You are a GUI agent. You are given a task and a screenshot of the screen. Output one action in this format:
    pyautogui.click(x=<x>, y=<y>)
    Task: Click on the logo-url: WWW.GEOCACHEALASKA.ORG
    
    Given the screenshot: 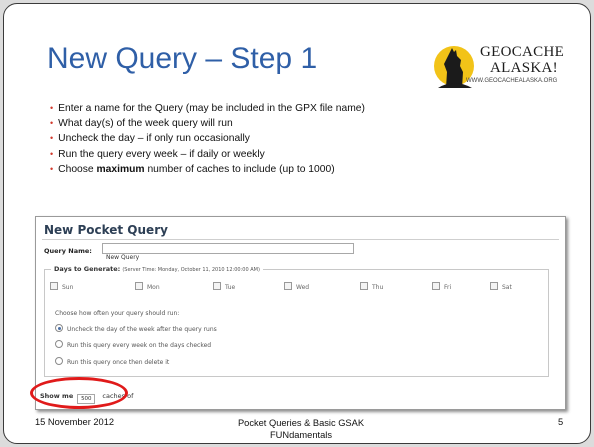 What is the action you would take?
    pyautogui.click(x=512, y=81)
    